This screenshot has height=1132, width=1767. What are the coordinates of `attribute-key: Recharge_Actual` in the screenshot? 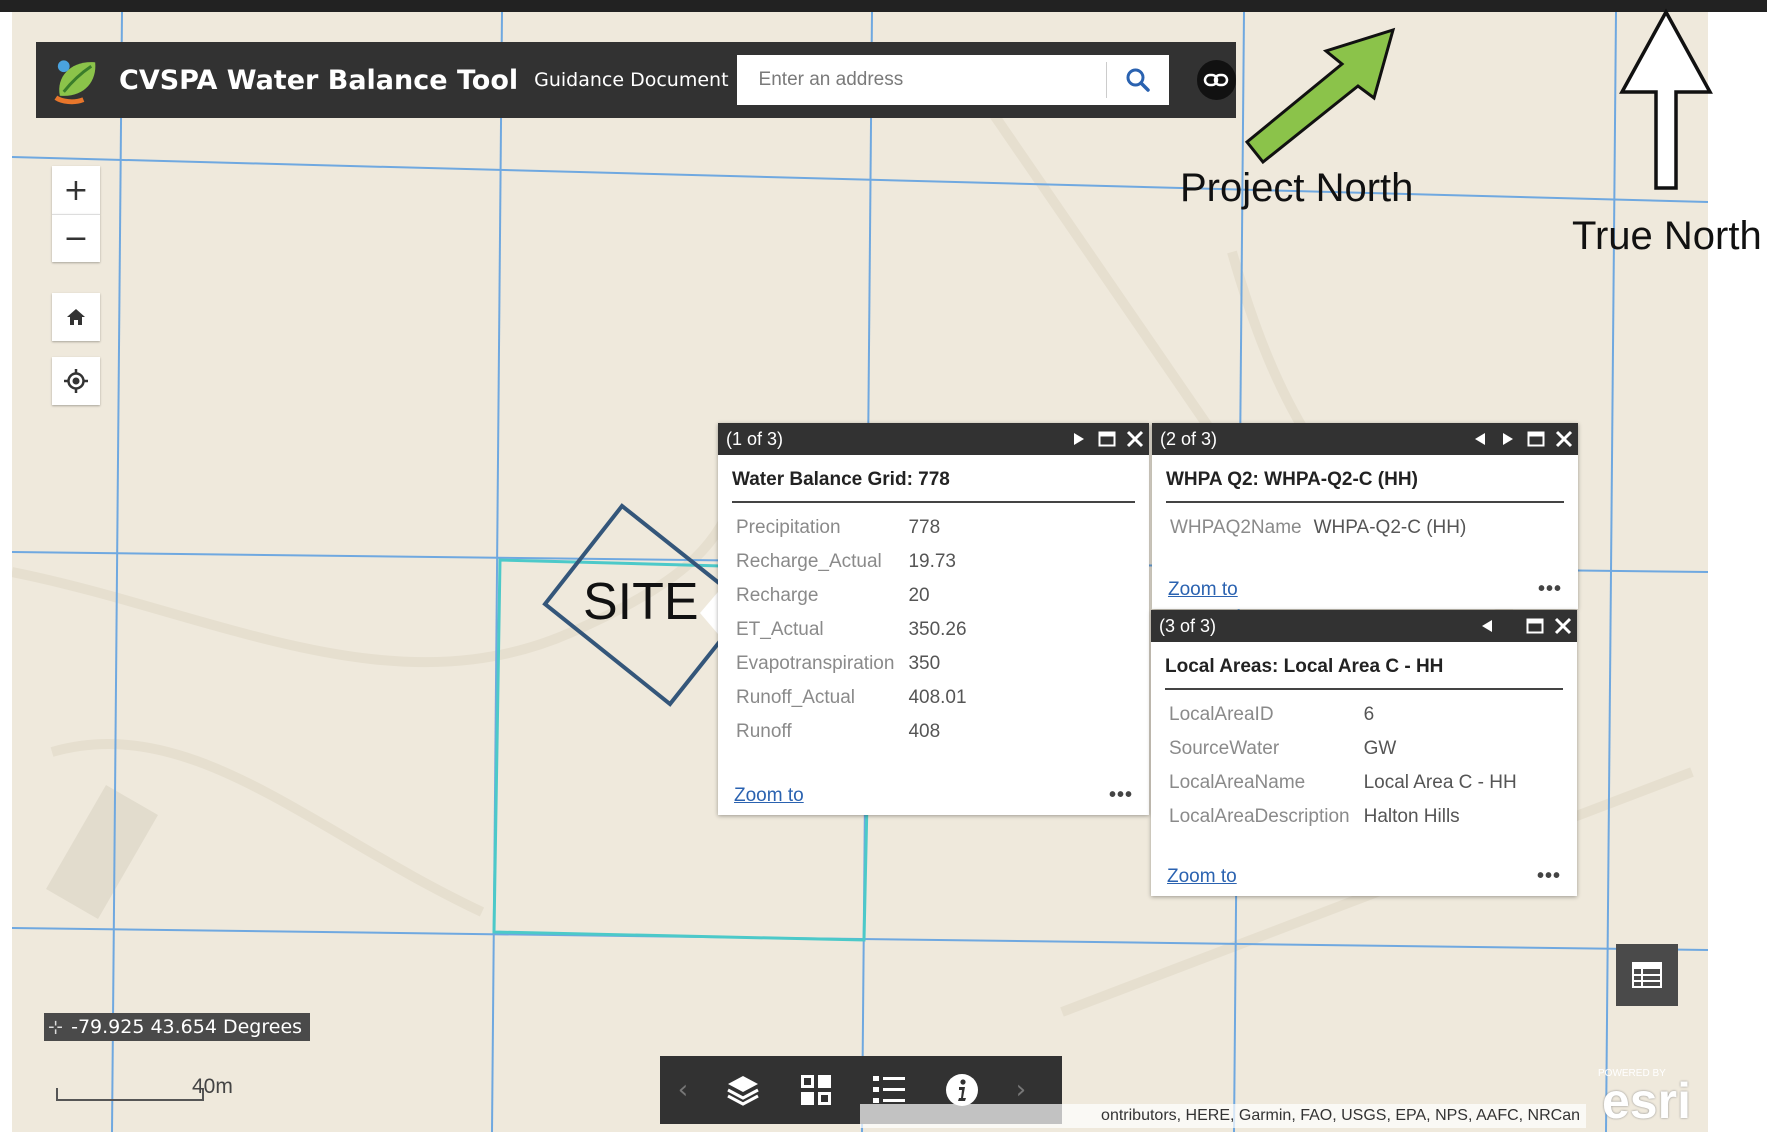 It's located at (809, 561).